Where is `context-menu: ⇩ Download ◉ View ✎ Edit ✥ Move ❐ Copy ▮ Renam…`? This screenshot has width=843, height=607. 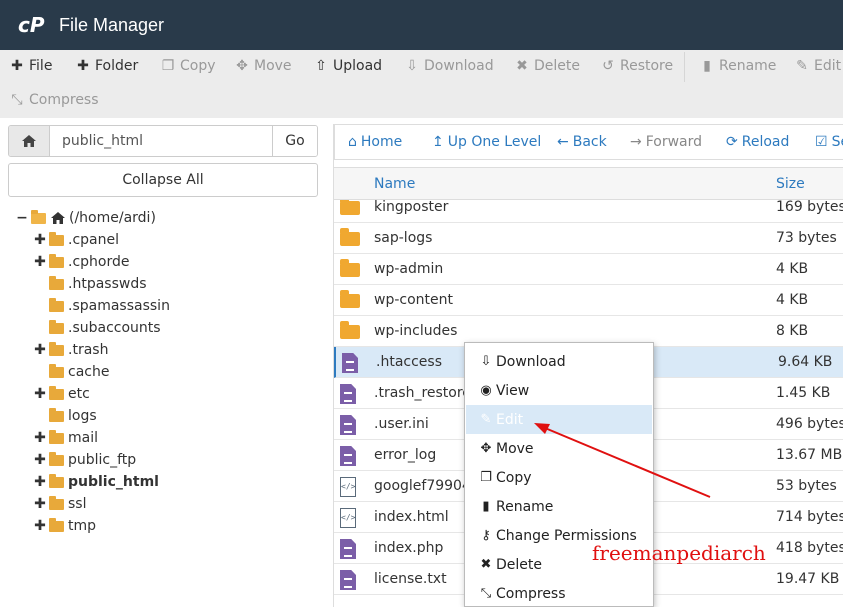
context-menu: ⇩ Download ◉ View ✎ Edit ✥ Move ❐ Copy ▮ Renam… is located at coordinates (559, 474).